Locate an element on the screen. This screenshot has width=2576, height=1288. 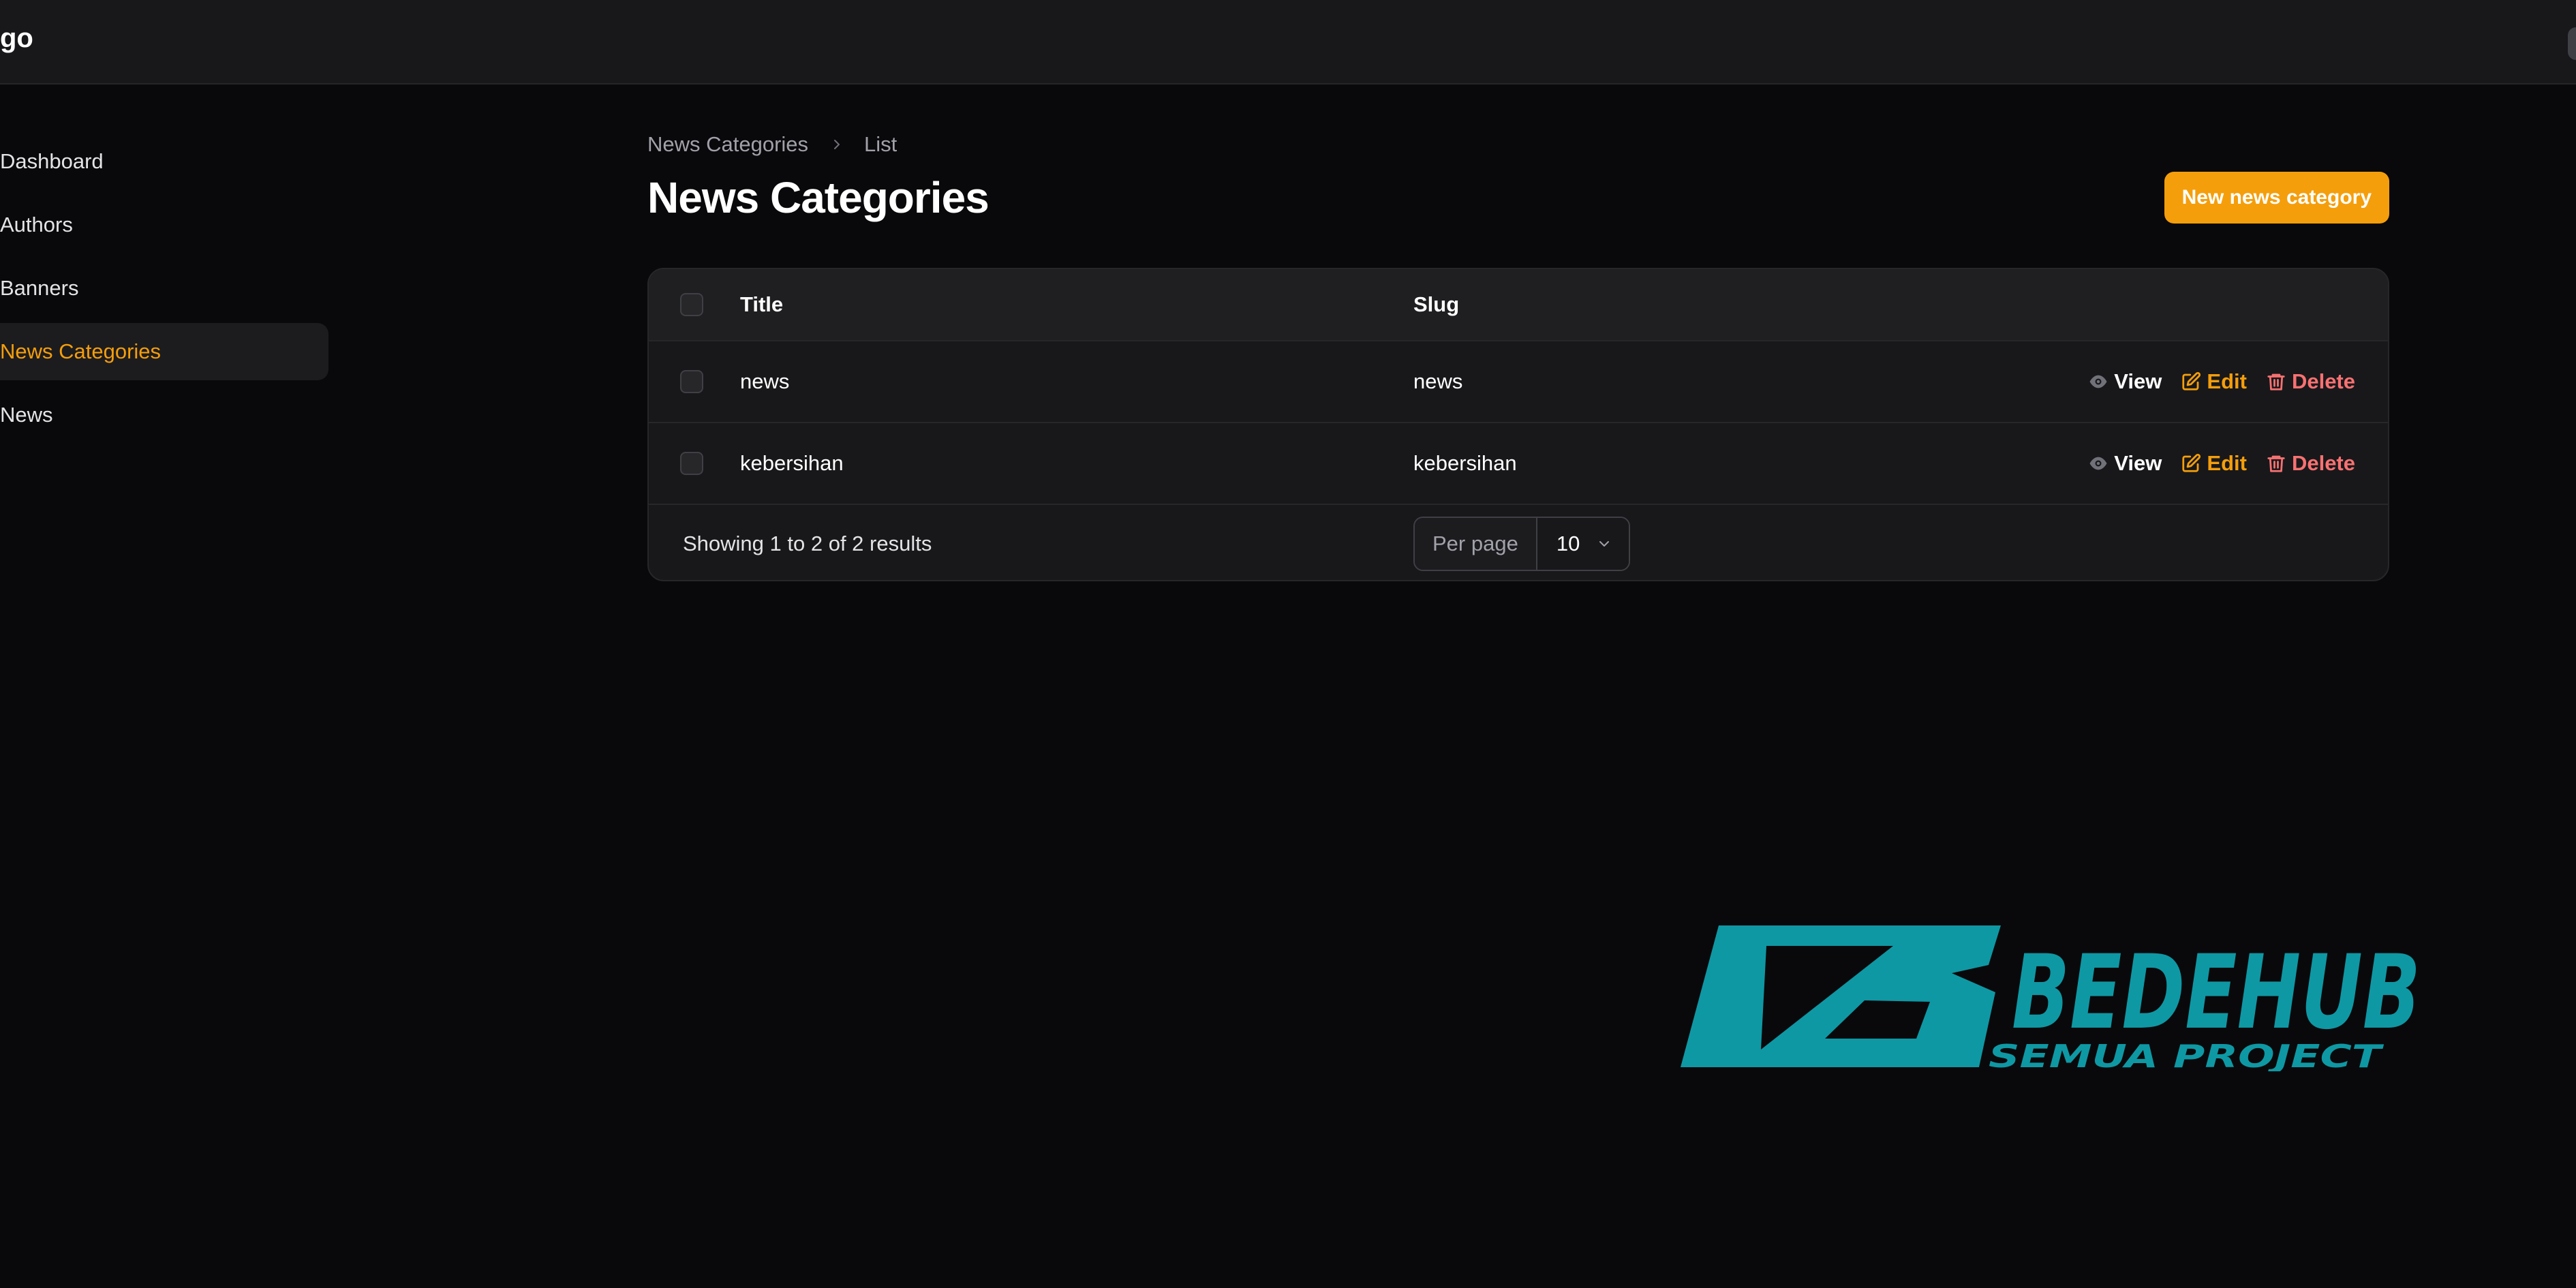
top-bar: go is located at coordinates (1288, 42).